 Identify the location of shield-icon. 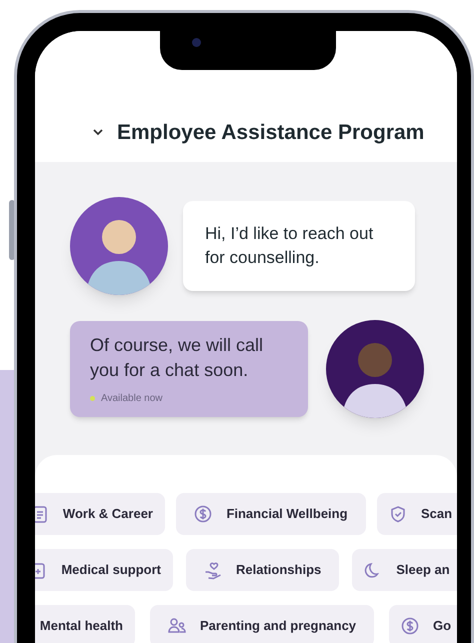
(398, 514).